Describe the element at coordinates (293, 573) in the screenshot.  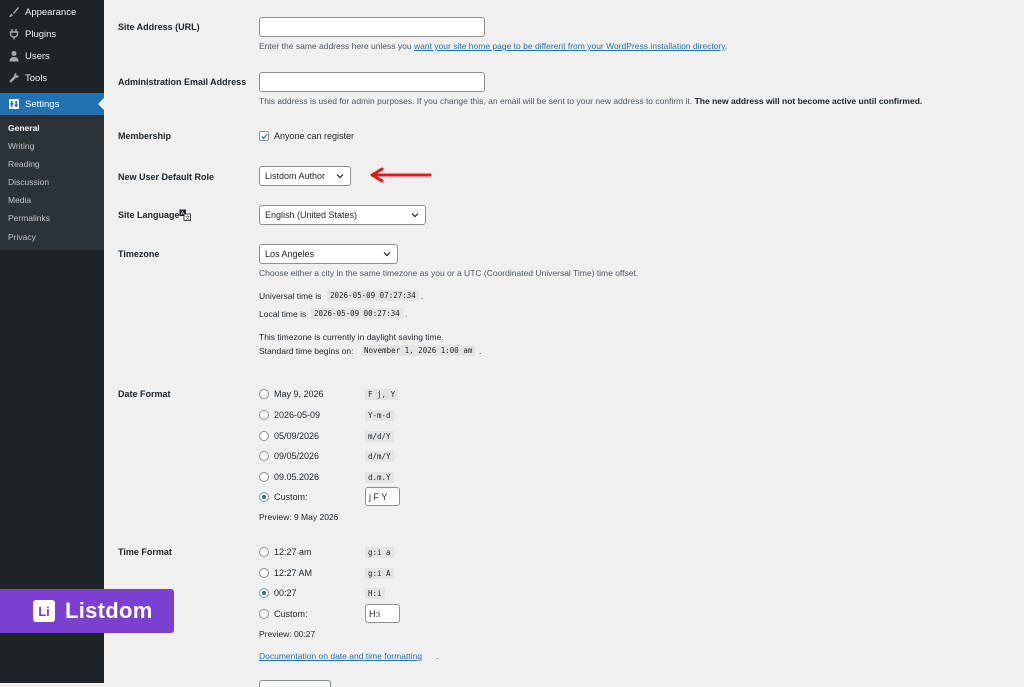
I see `time-format-option-label: 12:27 AM` at that location.